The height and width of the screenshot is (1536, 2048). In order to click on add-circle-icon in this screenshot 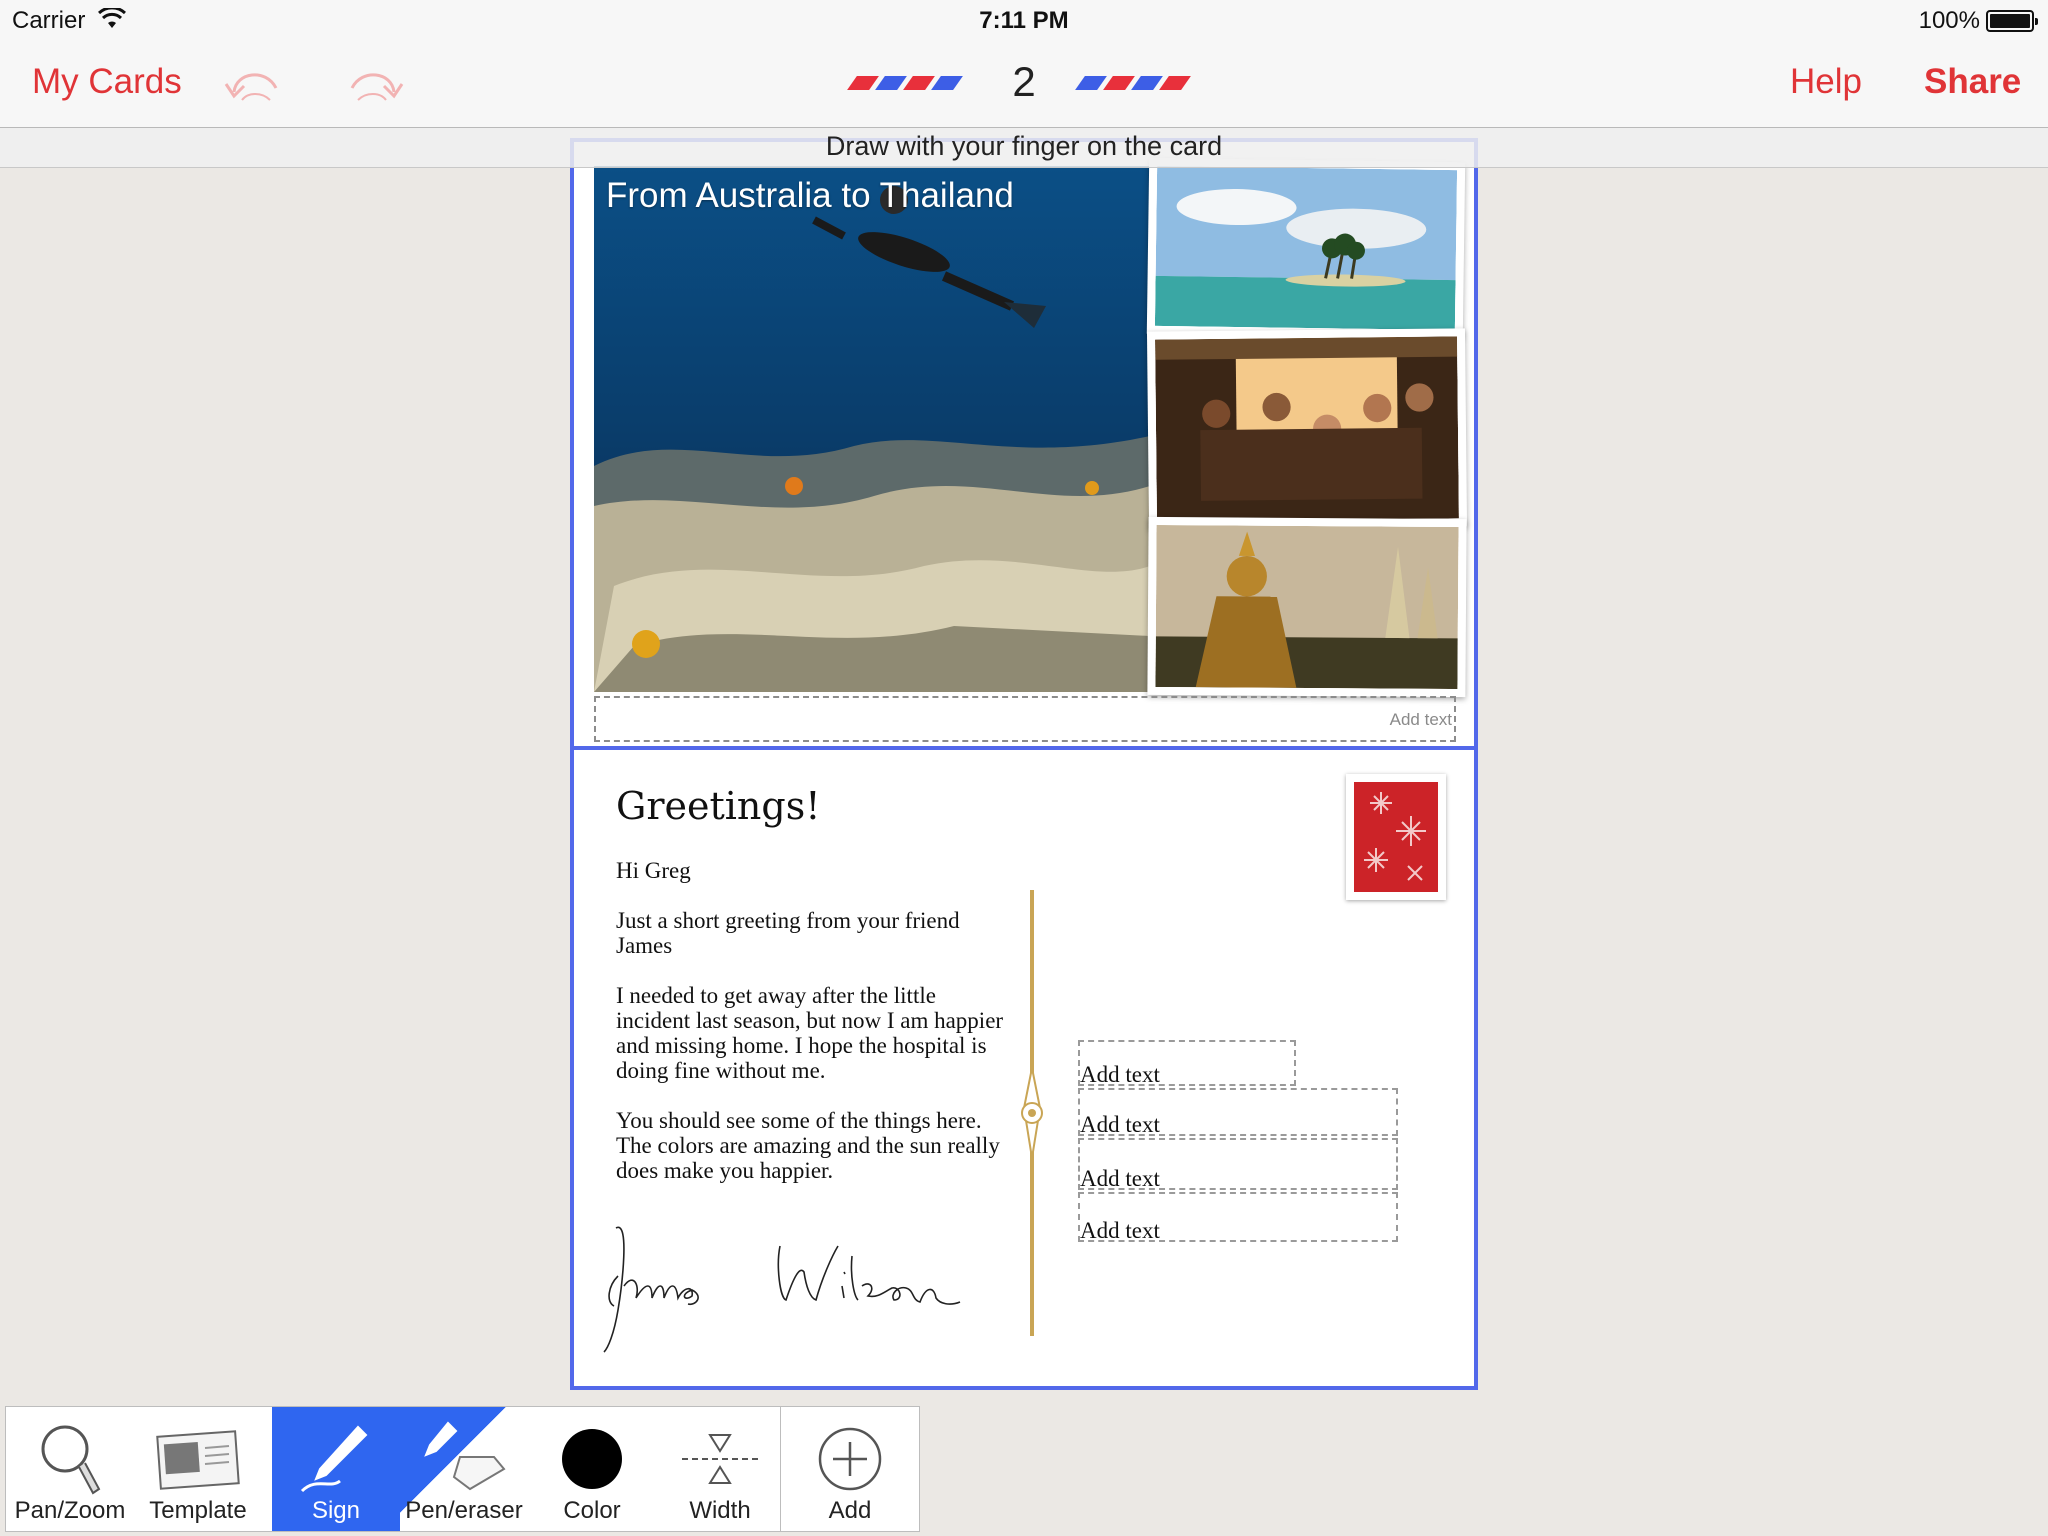, I will do `click(850, 1459)`.